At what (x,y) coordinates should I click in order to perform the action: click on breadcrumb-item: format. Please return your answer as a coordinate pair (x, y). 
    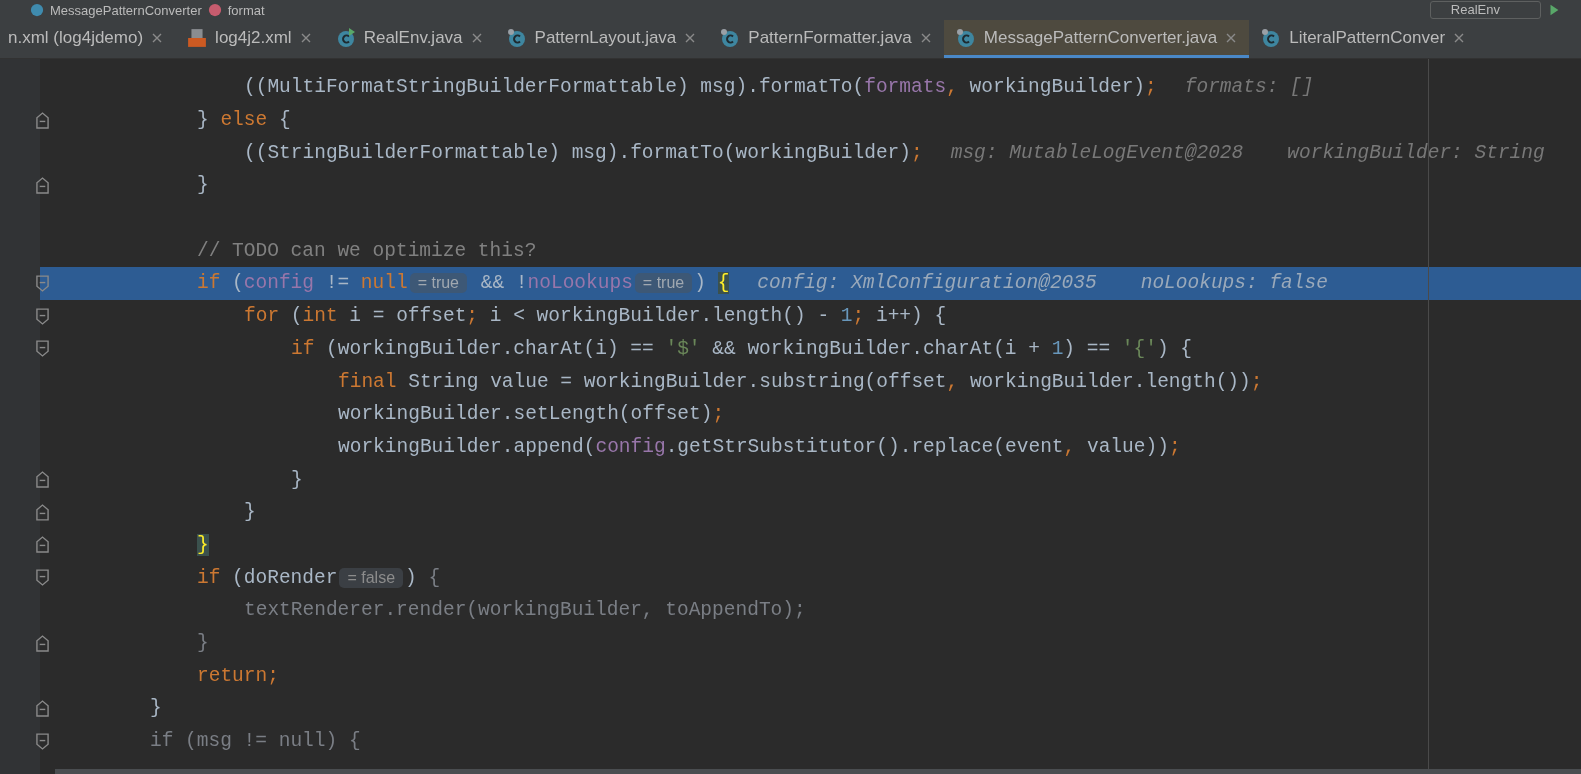
    Looking at the image, I should click on (246, 10).